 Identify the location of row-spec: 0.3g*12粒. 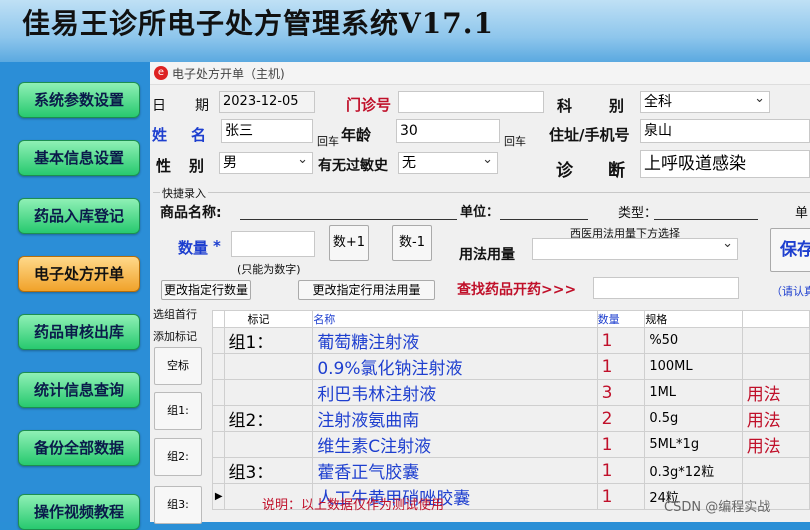
(693, 470).